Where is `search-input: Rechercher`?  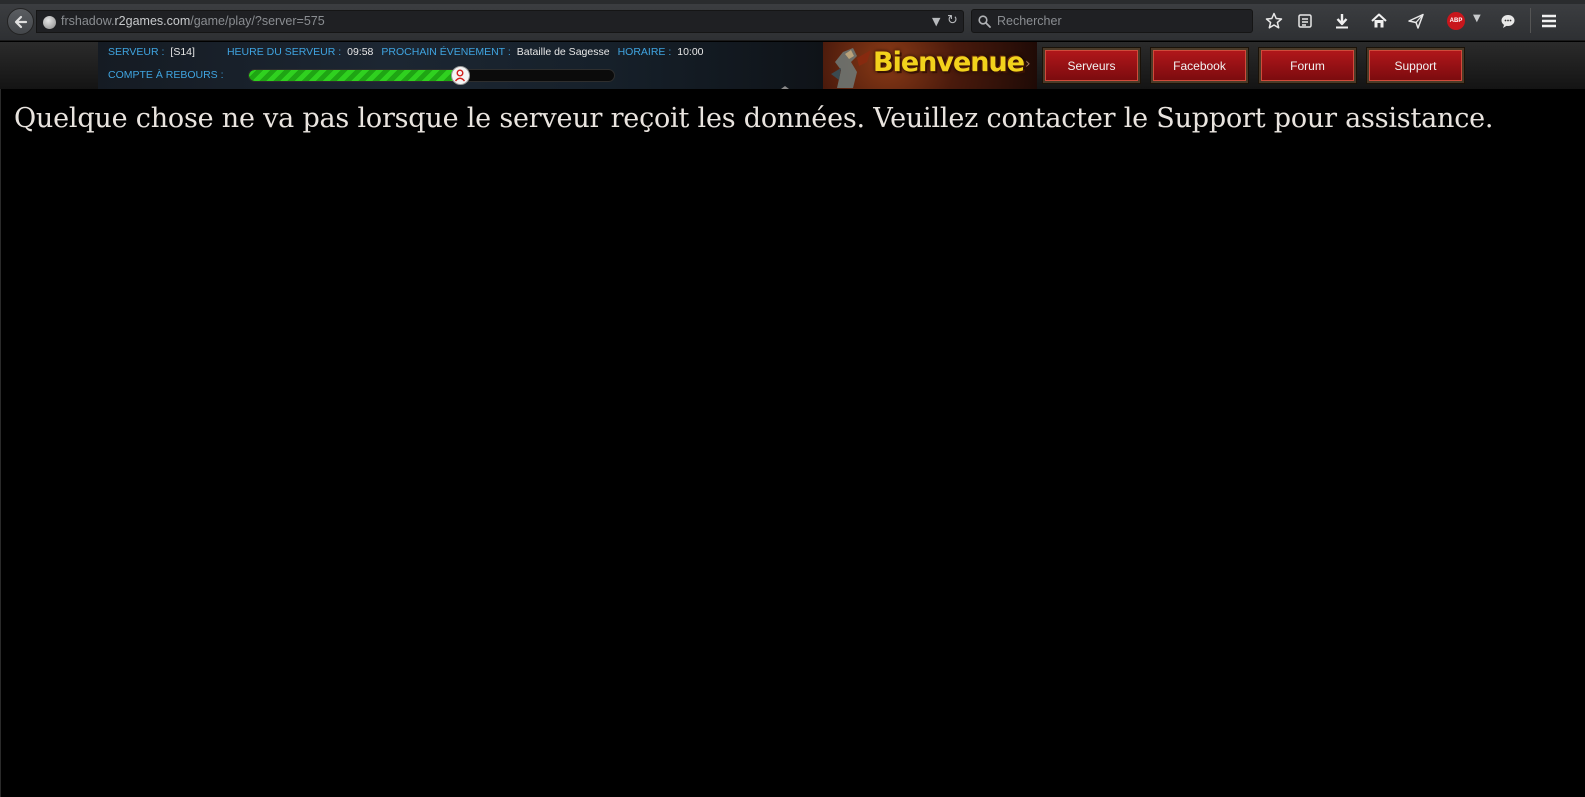
search-input: Rechercher is located at coordinates (1029, 21).